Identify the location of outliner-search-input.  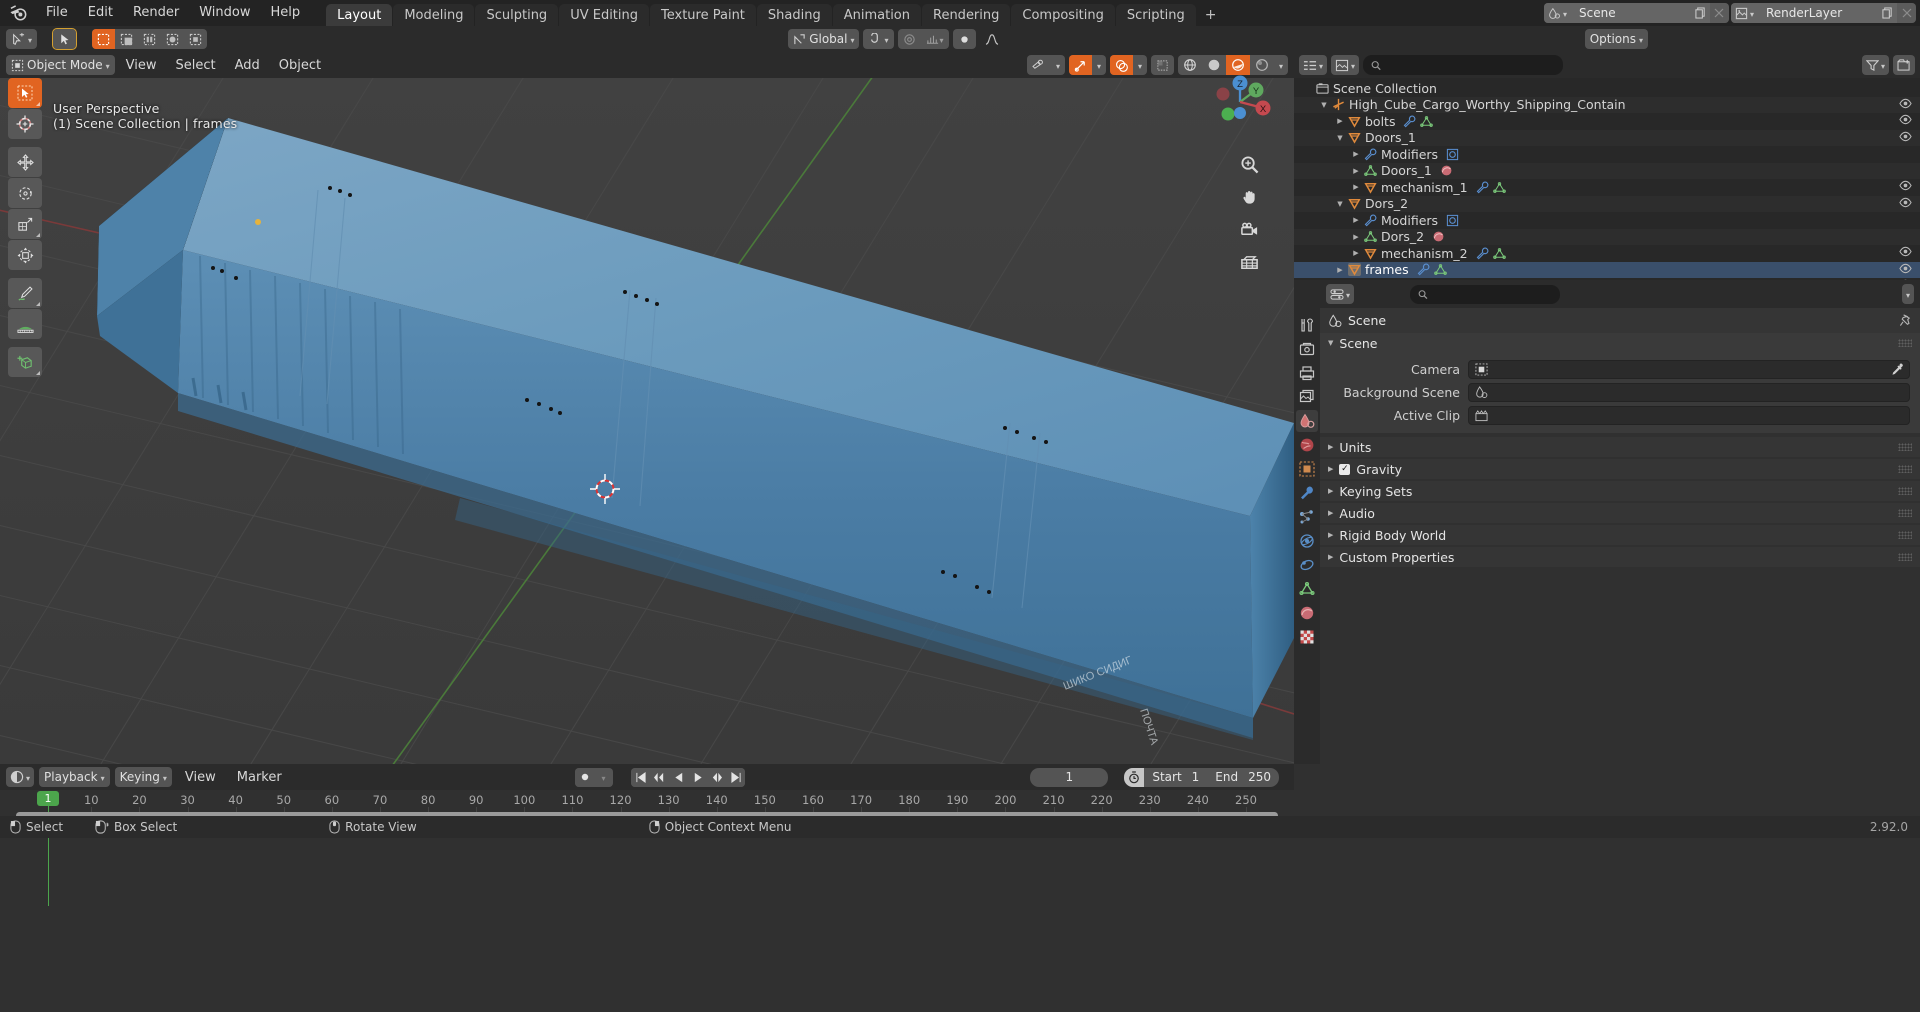
(1471, 65).